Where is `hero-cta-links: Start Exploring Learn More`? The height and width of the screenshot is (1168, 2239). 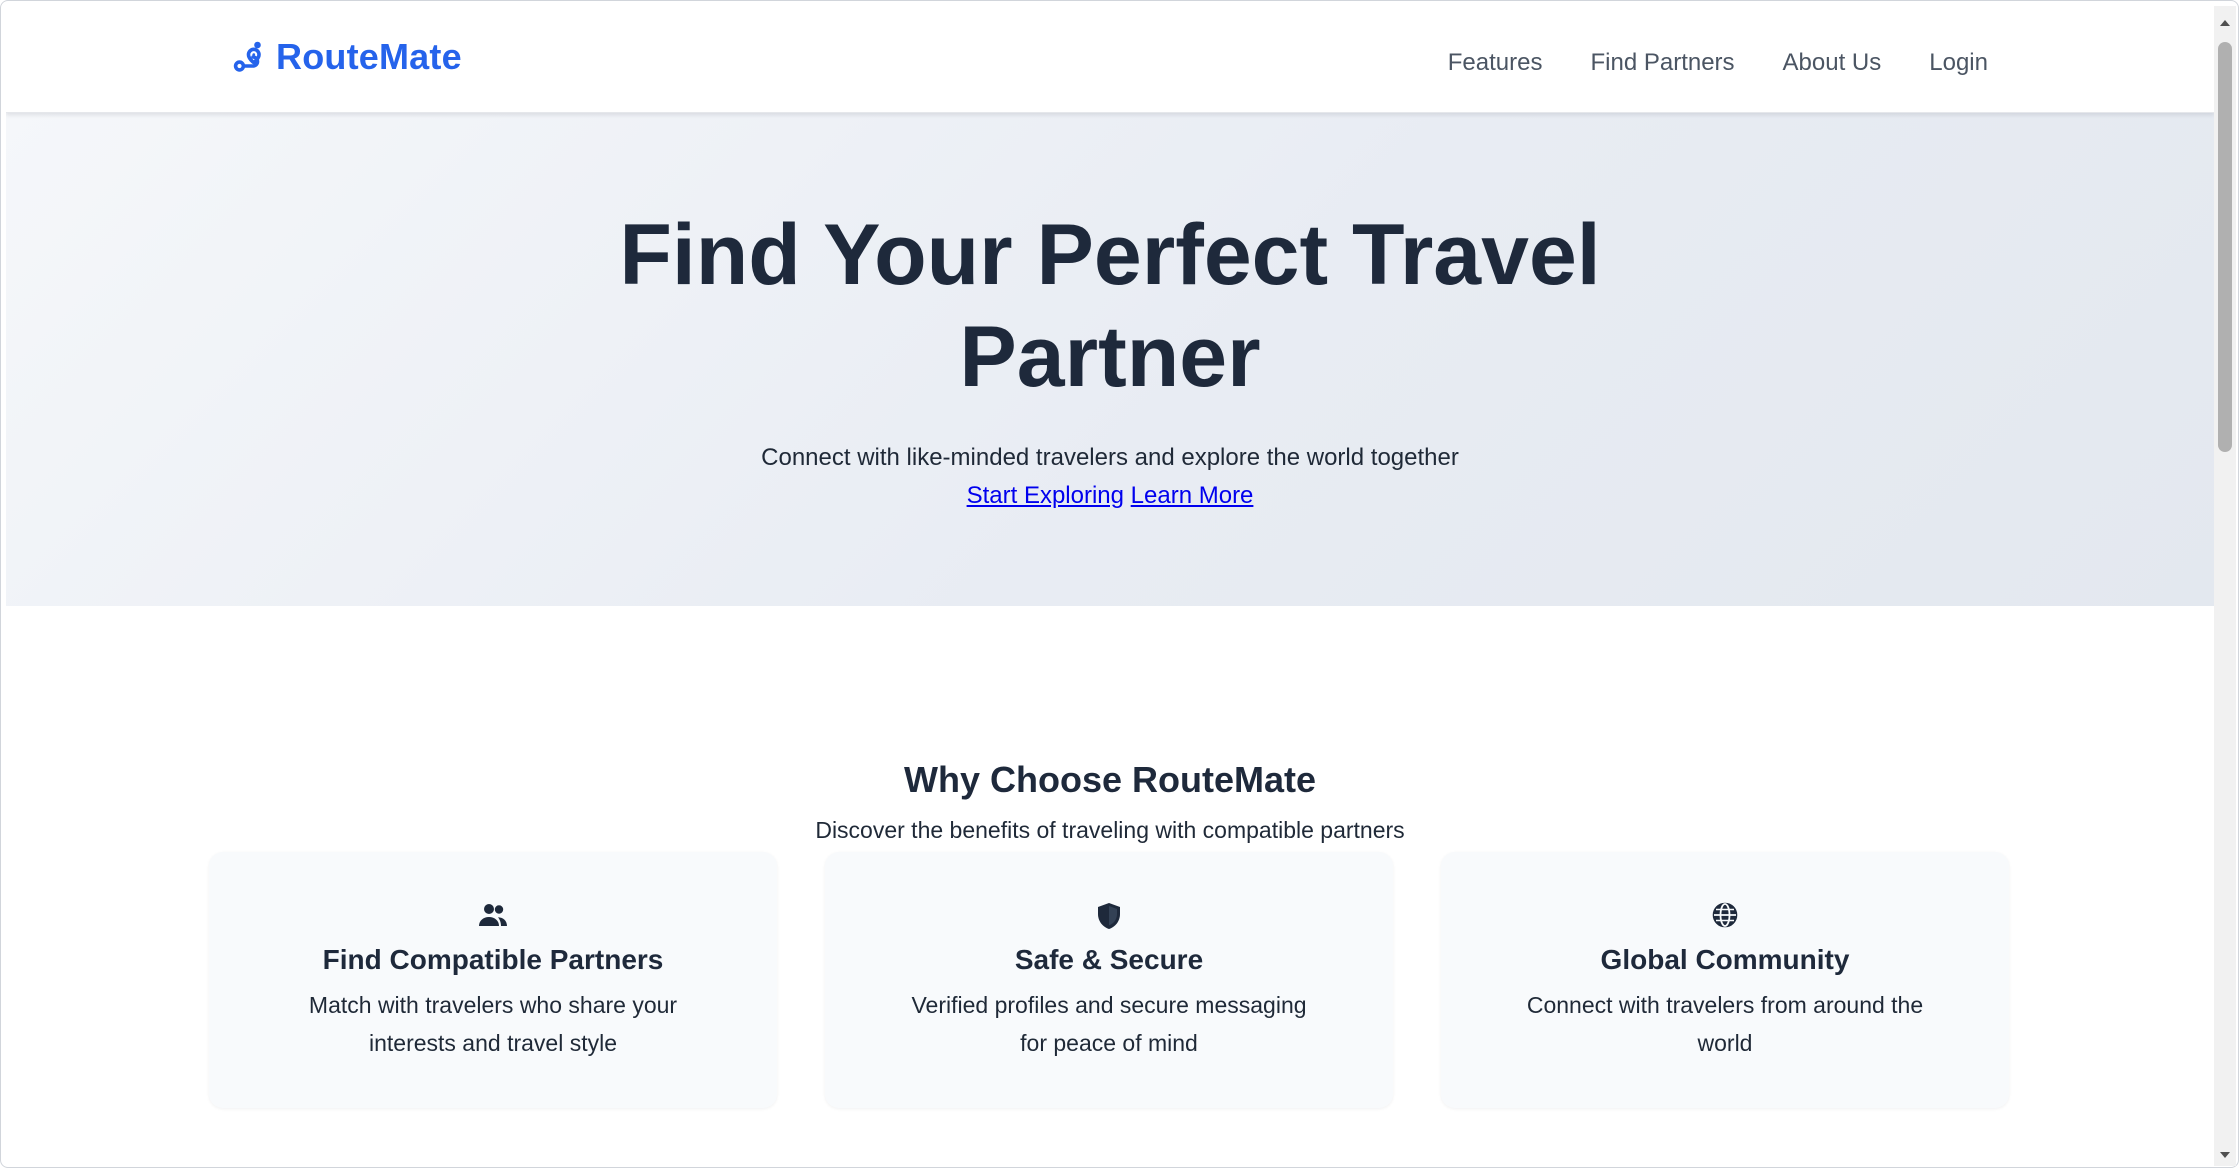
hero-cta-links: Start Exploring Learn More is located at coordinates (1110, 496).